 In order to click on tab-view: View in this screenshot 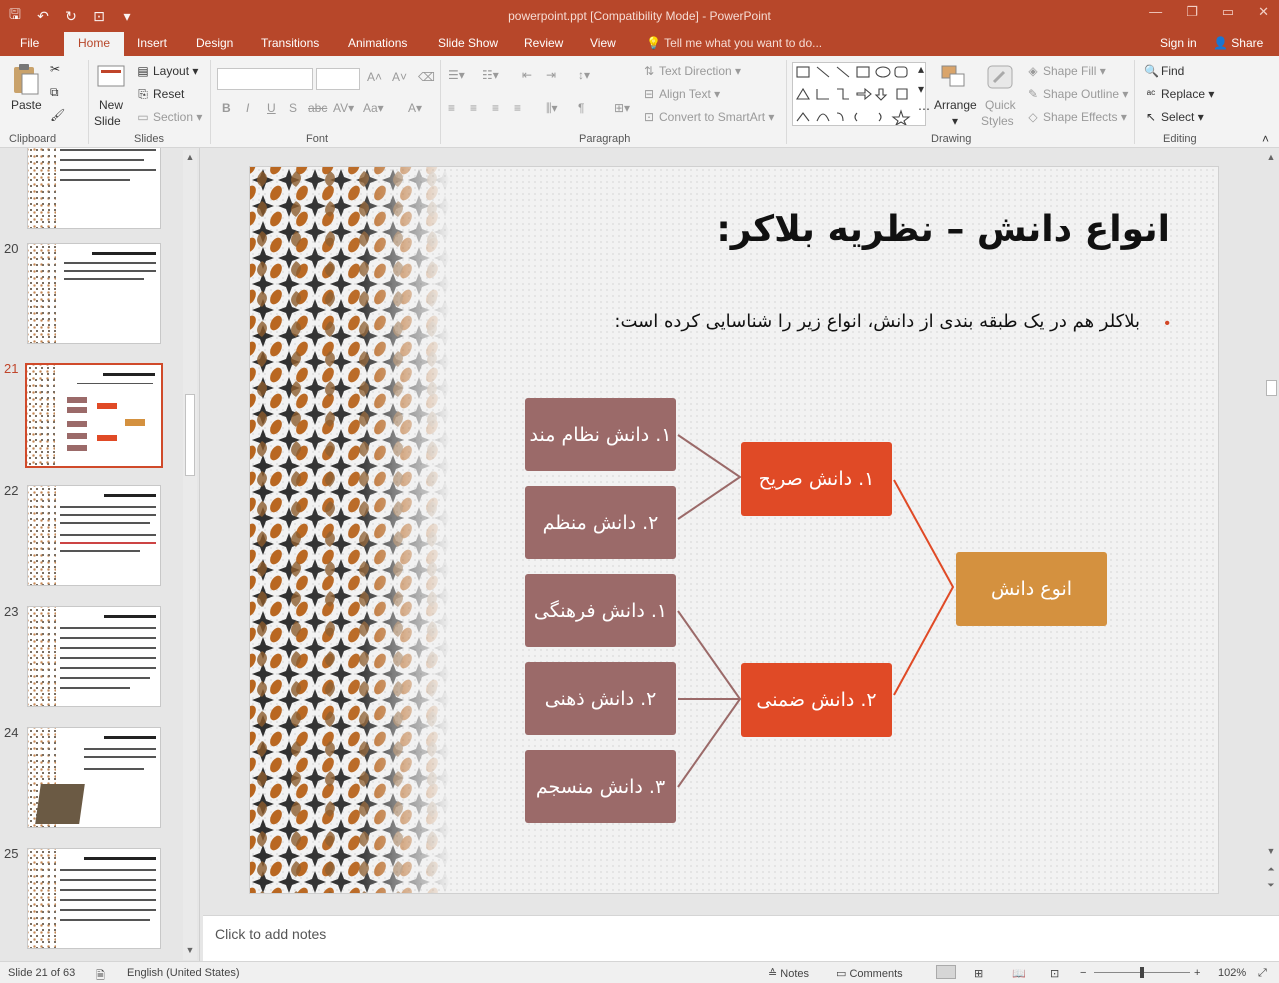, I will do `click(603, 43)`.